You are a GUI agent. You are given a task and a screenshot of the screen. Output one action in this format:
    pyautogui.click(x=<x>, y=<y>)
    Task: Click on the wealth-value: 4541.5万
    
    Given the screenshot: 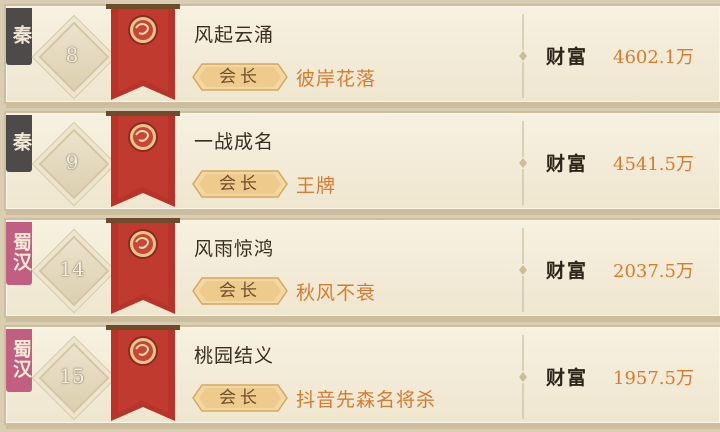 What is the action you would take?
    pyautogui.click(x=653, y=164)
    